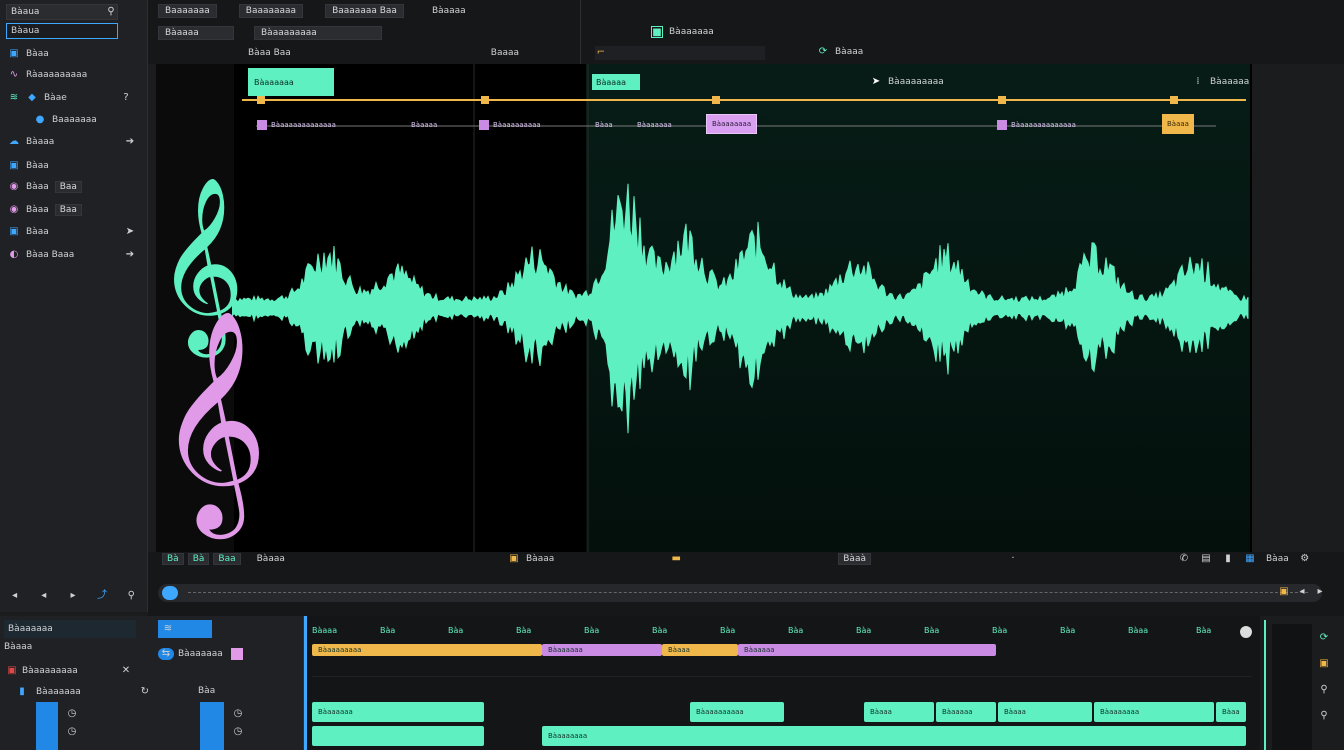 The width and height of the screenshot is (1344, 750). Describe the element at coordinates (227, 559) in the screenshot. I see `transport-button-3: Baa` at that location.